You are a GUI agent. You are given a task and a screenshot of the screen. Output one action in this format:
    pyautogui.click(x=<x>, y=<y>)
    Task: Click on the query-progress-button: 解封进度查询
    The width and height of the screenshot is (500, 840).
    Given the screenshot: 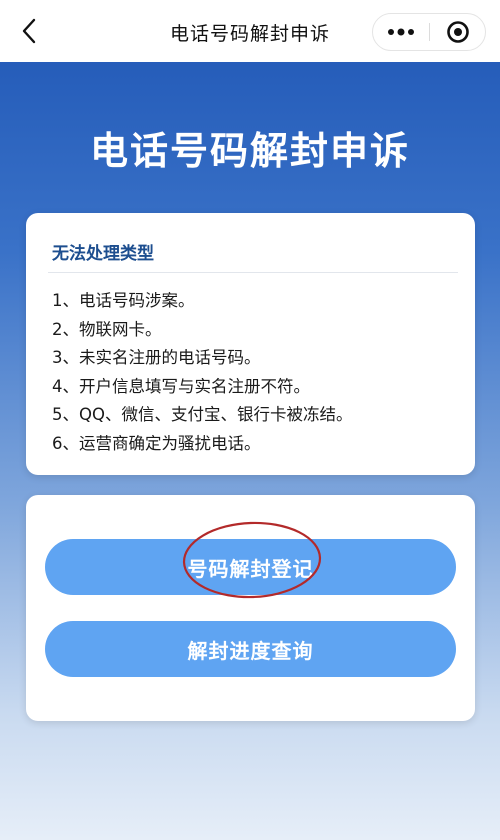 What is the action you would take?
    pyautogui.click(x=250, y=649)
    